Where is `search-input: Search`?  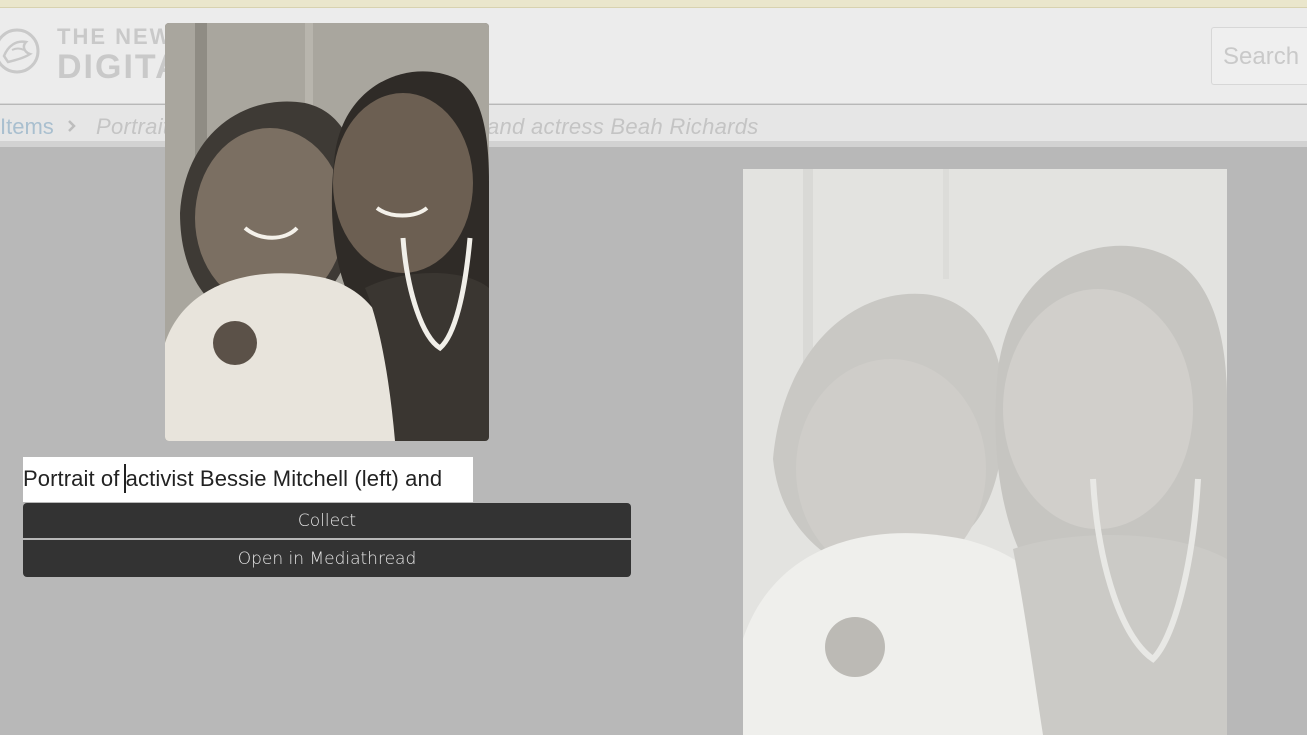
search-input: Search is located at coordinates (1259, 56).